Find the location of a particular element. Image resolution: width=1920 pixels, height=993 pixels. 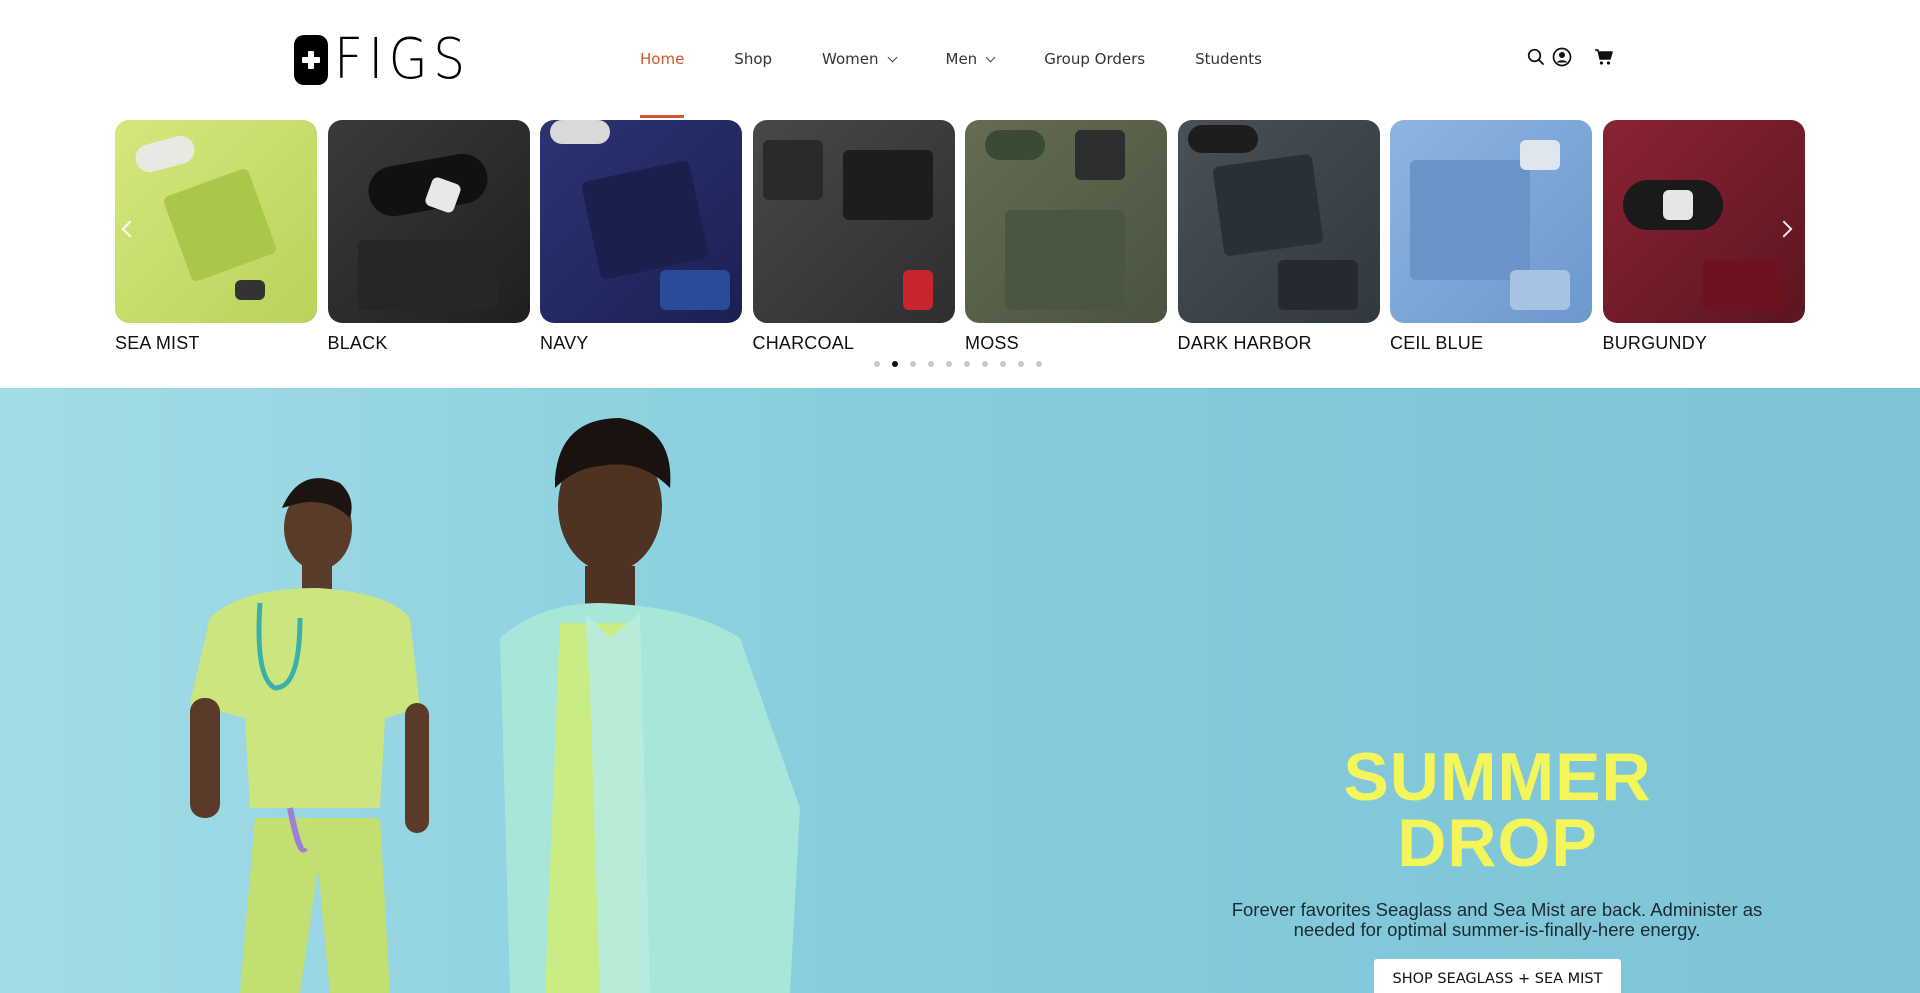

nav-women-label: Women is located at coordinates (850, 59).